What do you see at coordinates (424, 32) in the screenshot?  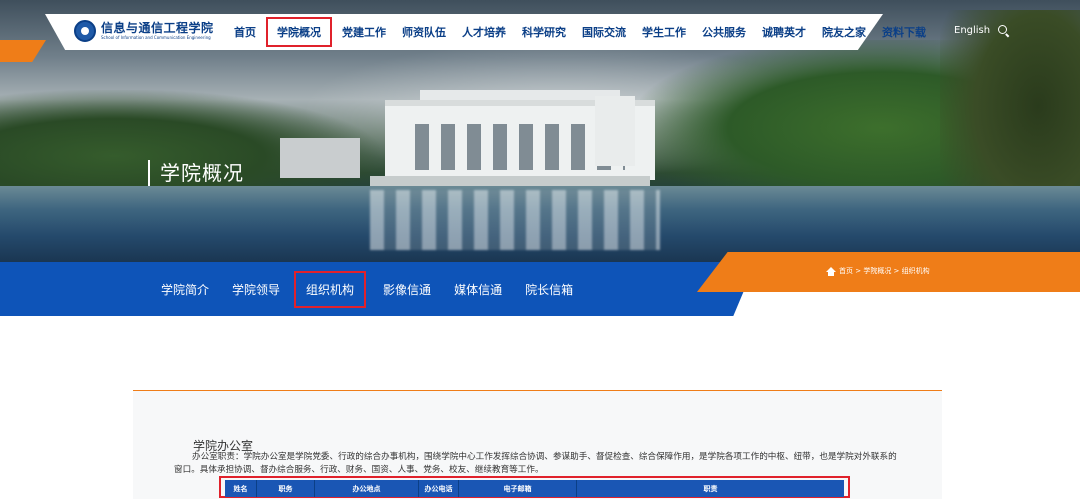 I see `menu-item-faculty: 师资队伍` at bounding box center [424, 32].